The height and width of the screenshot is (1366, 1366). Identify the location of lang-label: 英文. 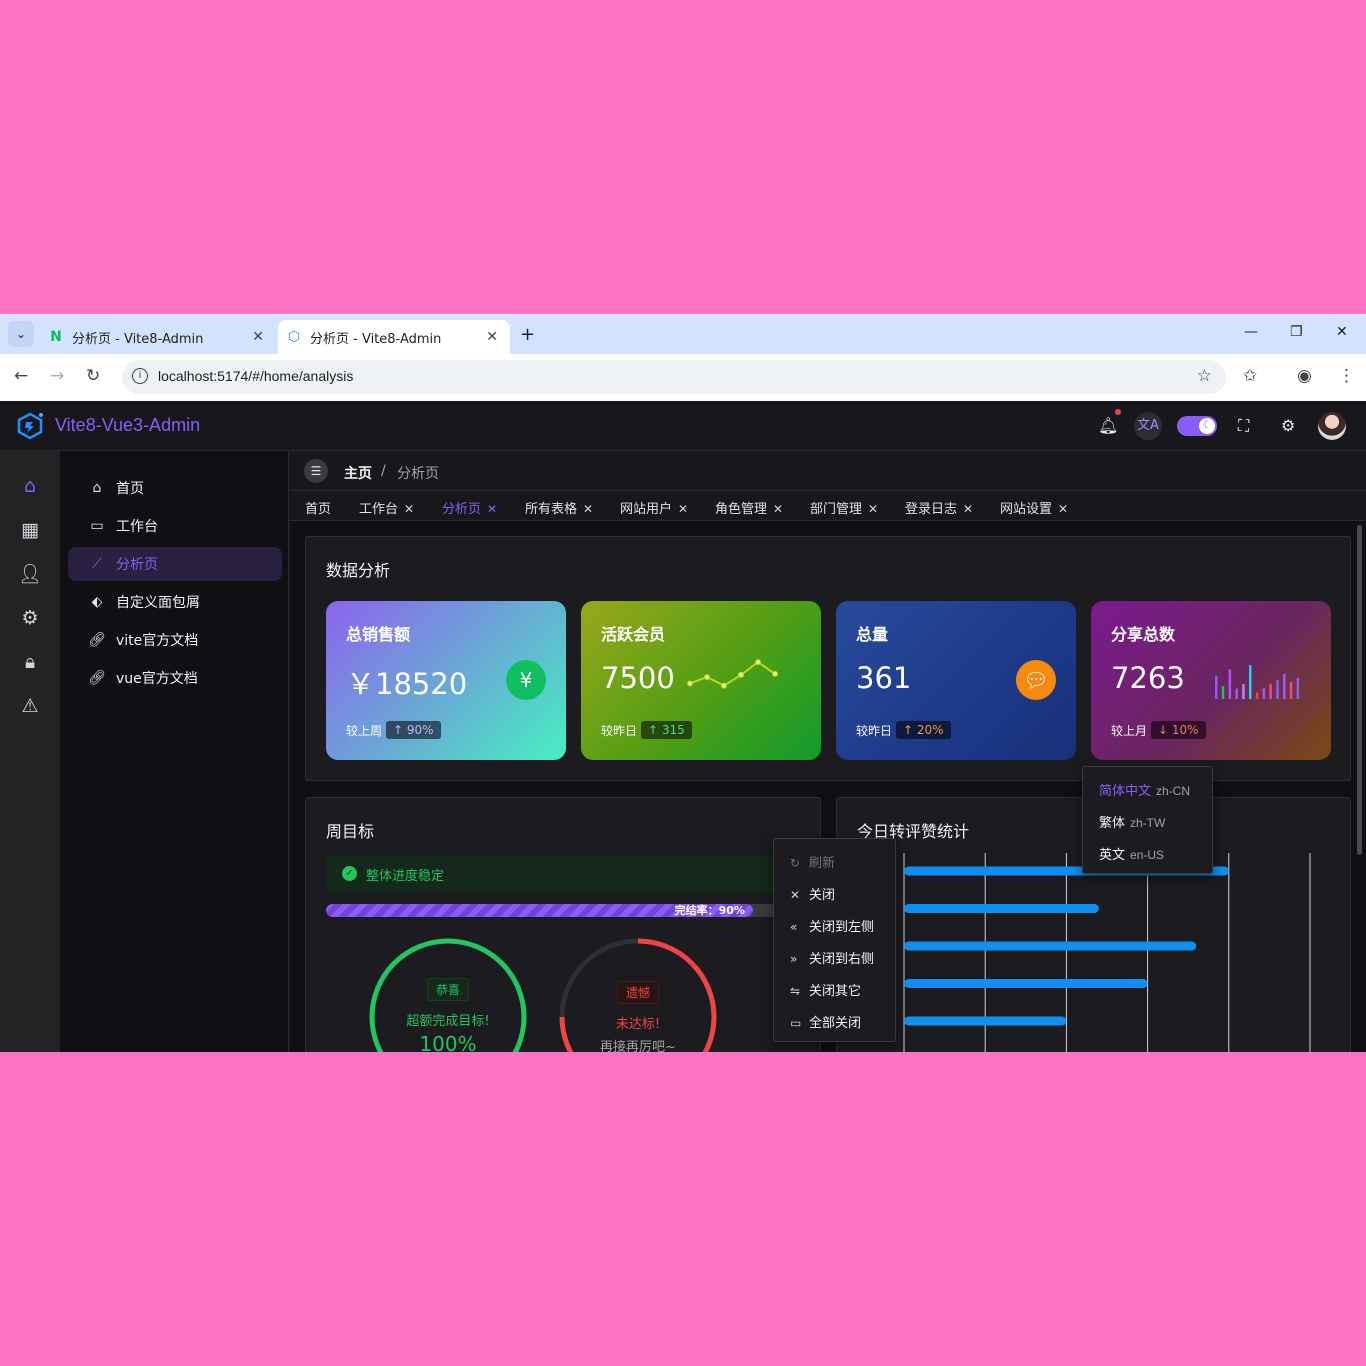
(1112, 855).